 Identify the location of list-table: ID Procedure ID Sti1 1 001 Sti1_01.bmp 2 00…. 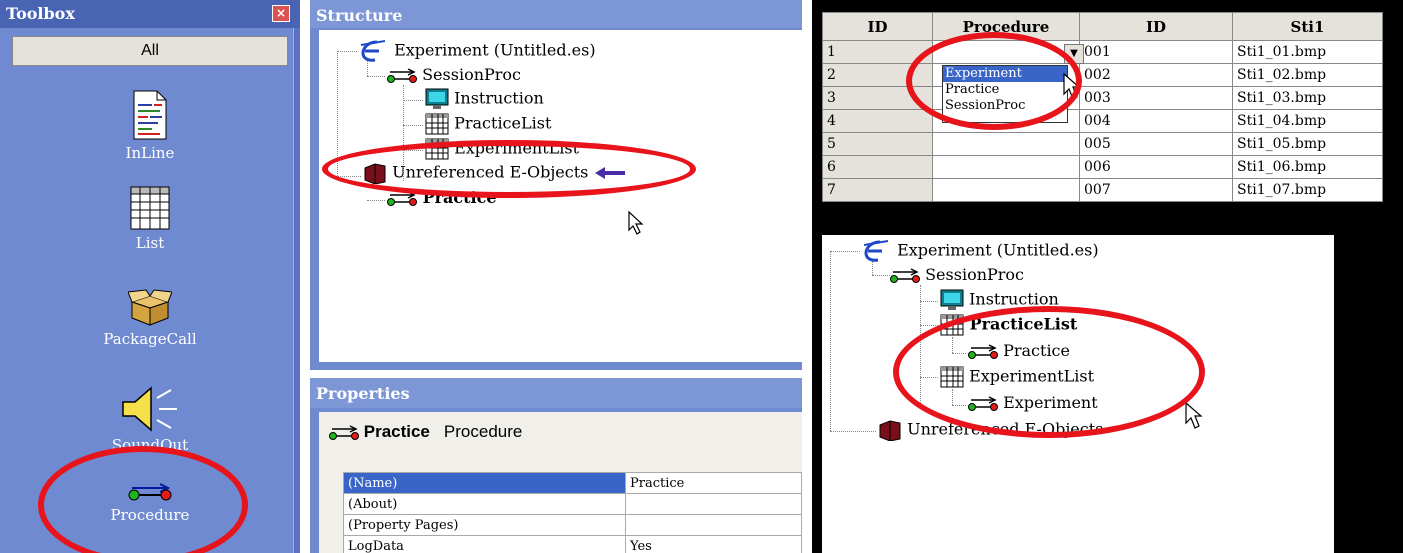
(1102, 107).